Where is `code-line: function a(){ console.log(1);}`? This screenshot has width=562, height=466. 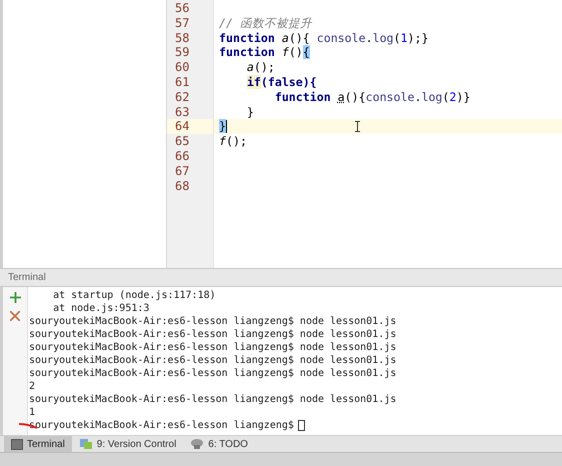 code-line: function a(){ console.log(1);} is located at coordinates (323, 38).